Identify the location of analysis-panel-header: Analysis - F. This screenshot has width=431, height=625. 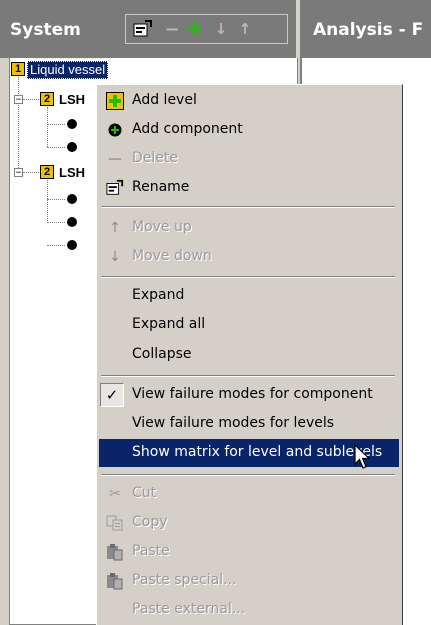
(365, 29).